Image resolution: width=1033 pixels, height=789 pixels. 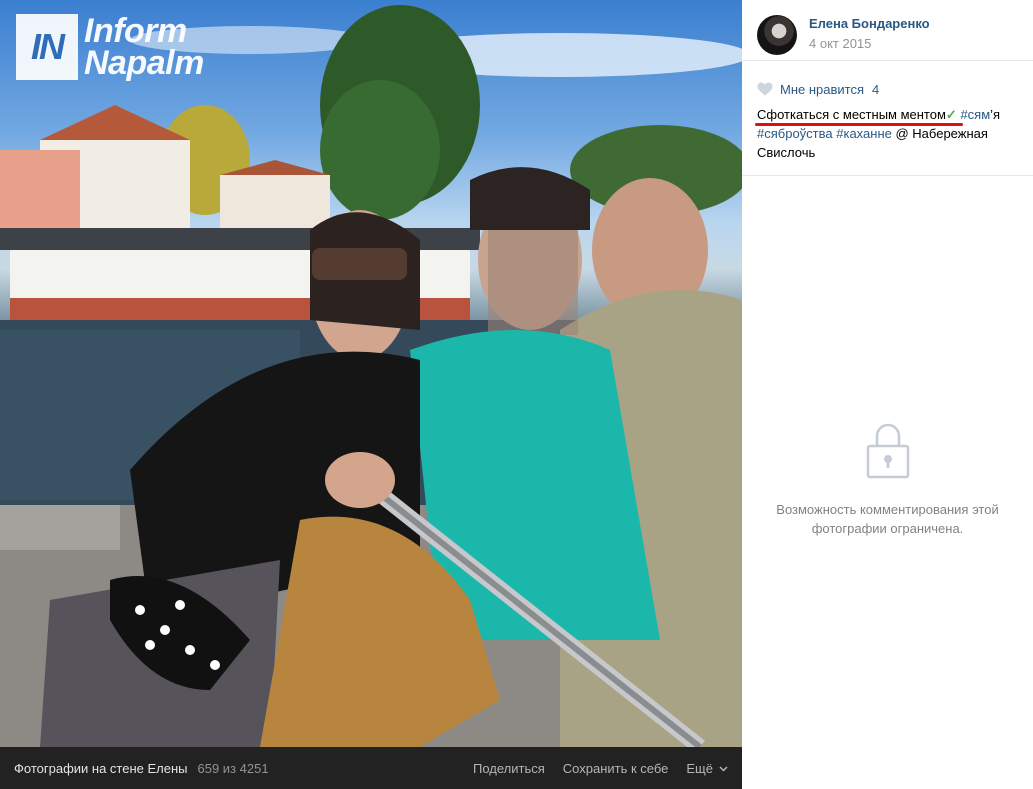 What do you see at coordinates (765, 89) in the screenshot?
I see `heart-icon` at bounding box center [765, 89].